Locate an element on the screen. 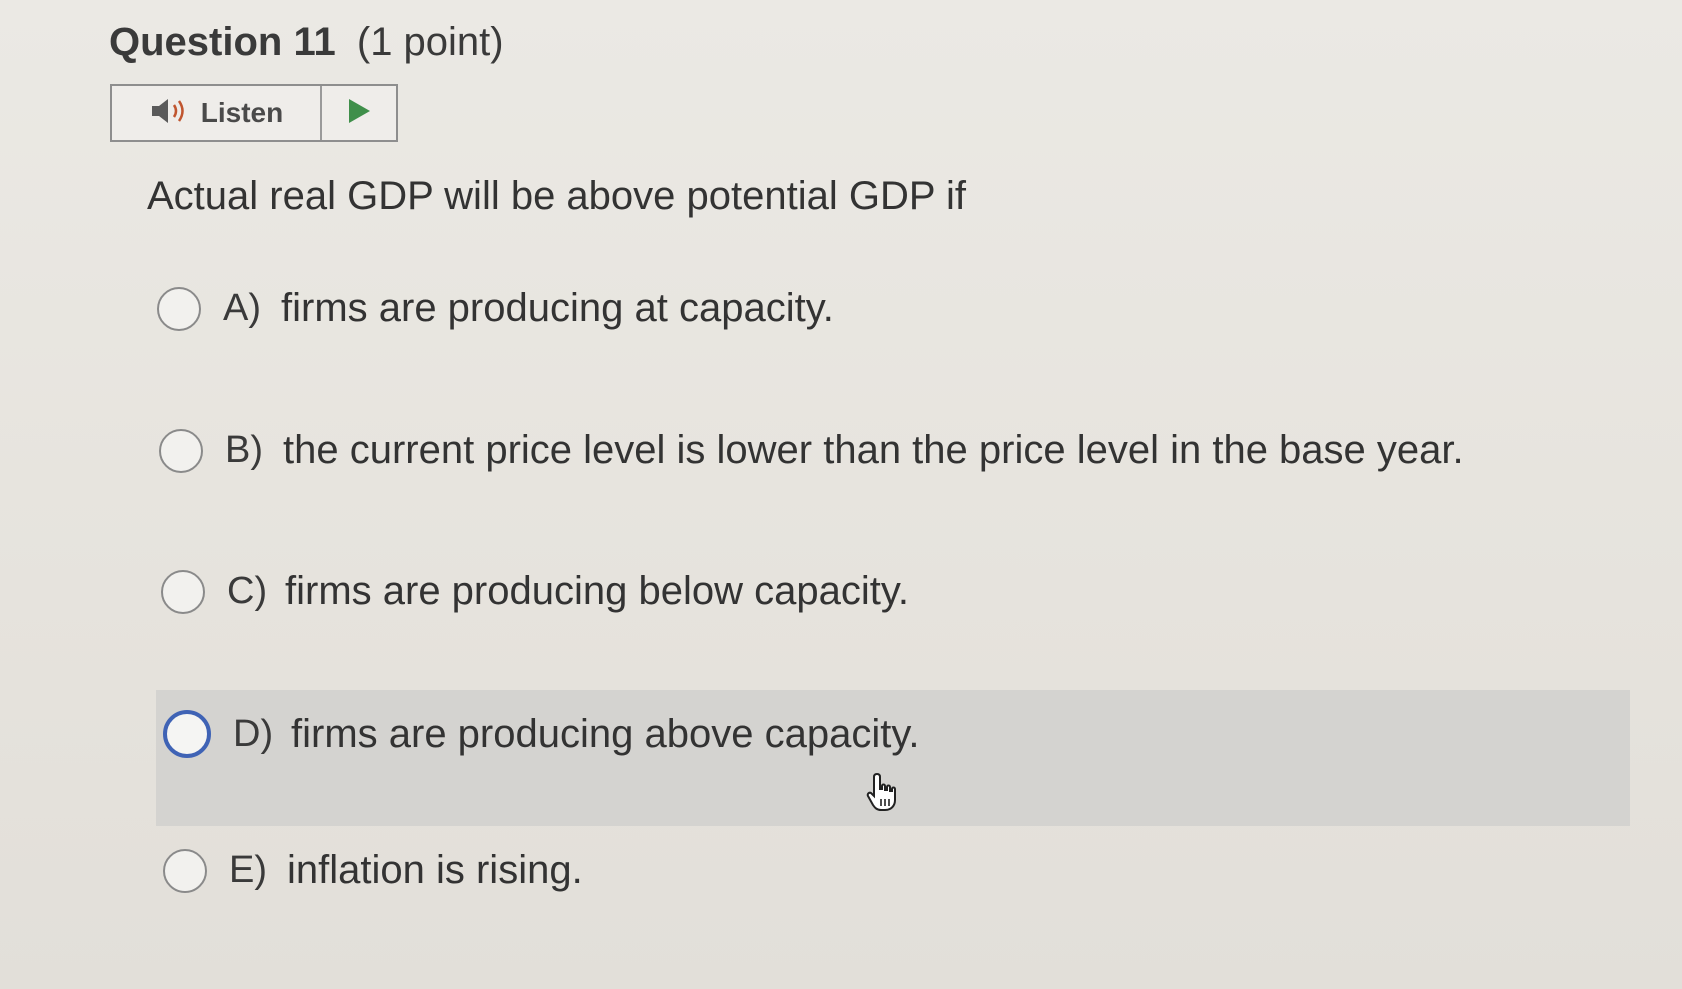  question-header: Question 11 (1 point) is located at coordinates (306, 42).